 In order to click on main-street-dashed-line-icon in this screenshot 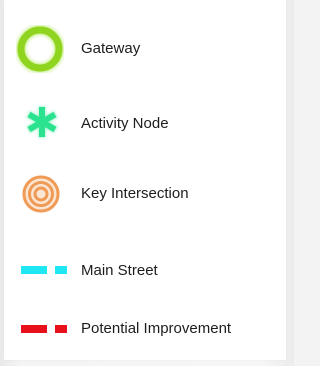, I will do `click(48, 271)`.